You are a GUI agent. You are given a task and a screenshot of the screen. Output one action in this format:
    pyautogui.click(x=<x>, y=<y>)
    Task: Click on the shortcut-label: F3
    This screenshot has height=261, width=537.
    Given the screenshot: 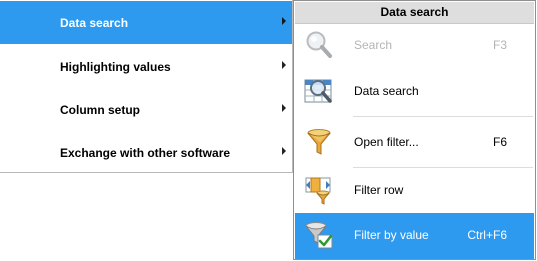 What is the action you would take?
    pyautogui.click(x=499, y=45)
    